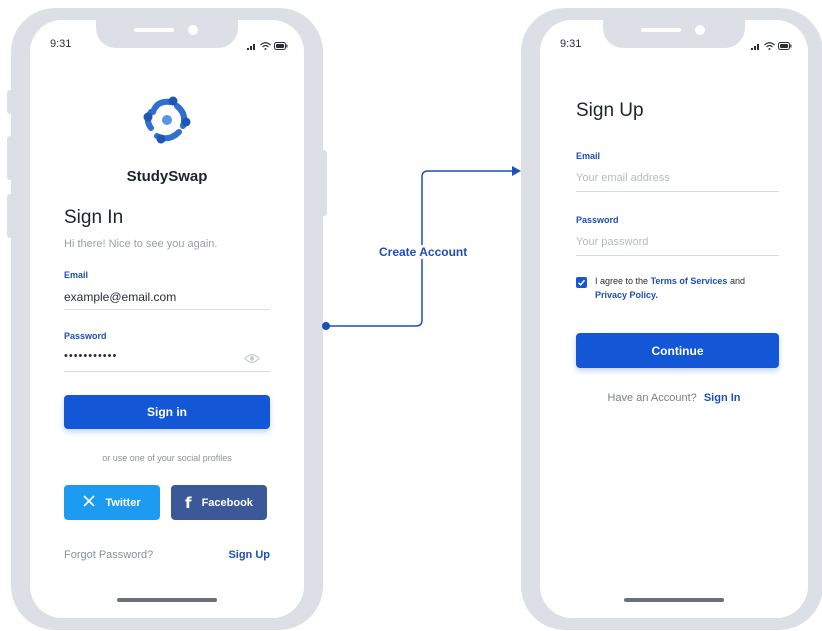 This screenshot has height=631, width=822. I want to click on have-account-row: Have an Account? Sign In, so click(674, 398).